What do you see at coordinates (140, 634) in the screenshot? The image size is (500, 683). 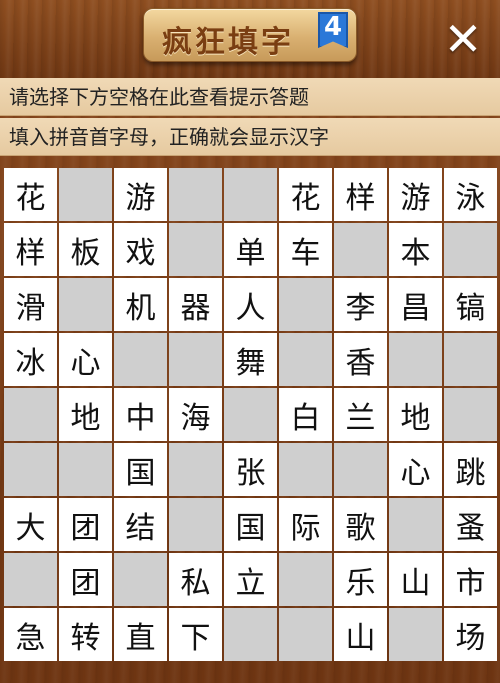 I see `grid-cell: 直` at bounding box center [140, 634].